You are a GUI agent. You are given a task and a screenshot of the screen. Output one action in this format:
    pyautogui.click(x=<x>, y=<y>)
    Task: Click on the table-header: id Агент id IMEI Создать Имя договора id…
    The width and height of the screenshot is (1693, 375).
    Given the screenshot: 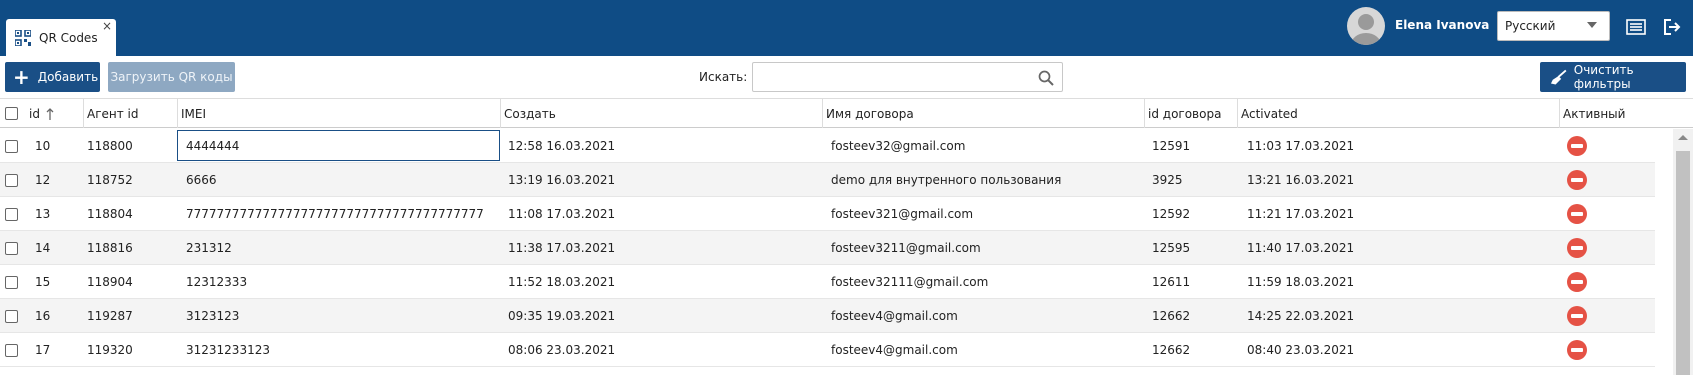 What is the action you would take?
    pyautogui.click(x=846, y=113)
    